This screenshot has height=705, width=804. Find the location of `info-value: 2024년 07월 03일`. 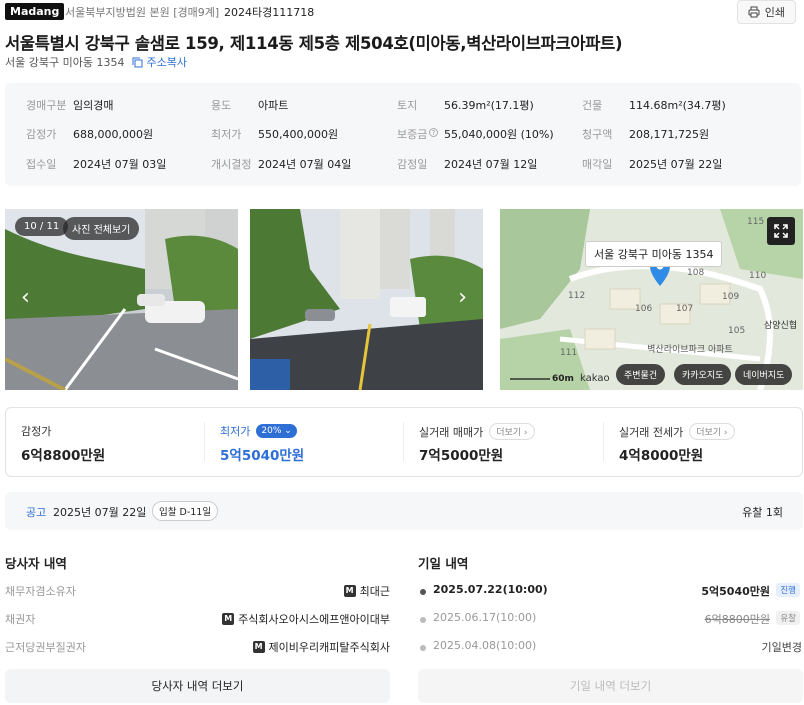

info-value: 2024년 07월 03일 is located at coordinates (120, 164).